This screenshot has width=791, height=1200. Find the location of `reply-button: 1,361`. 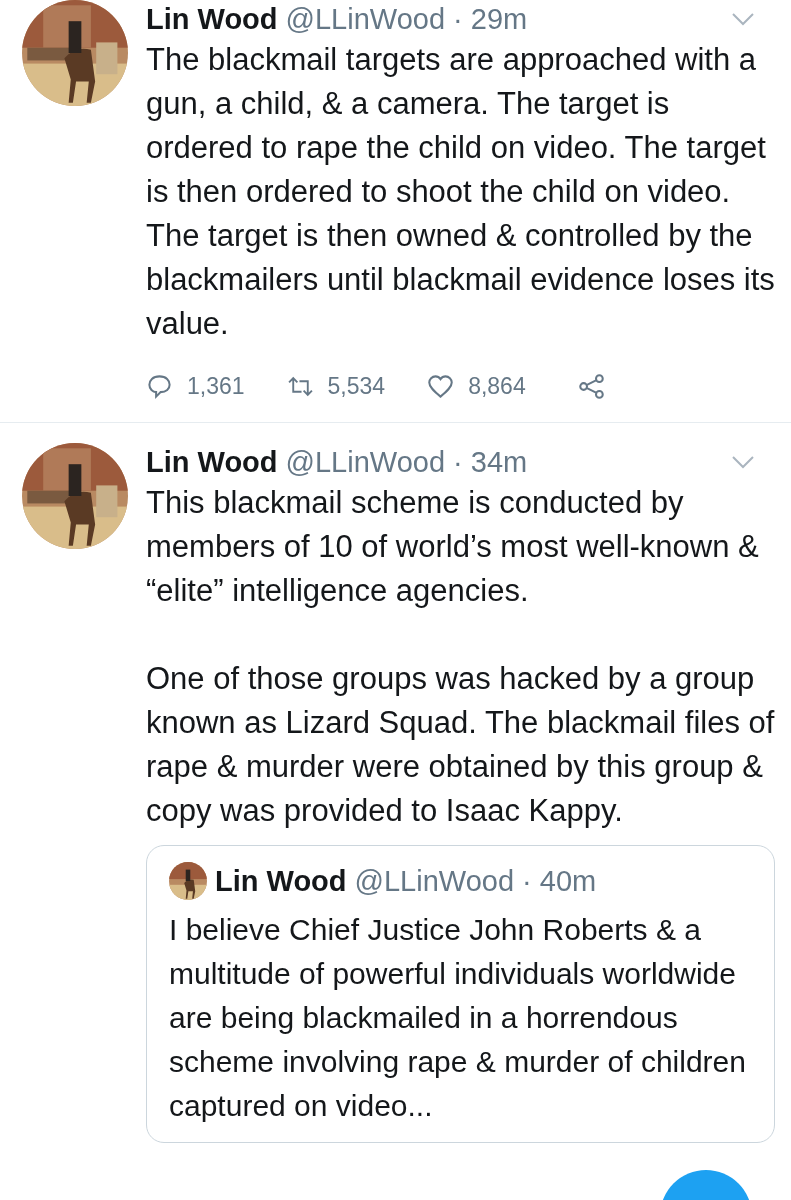

reply-button: 1,361 is located at coordinates (195, 386).